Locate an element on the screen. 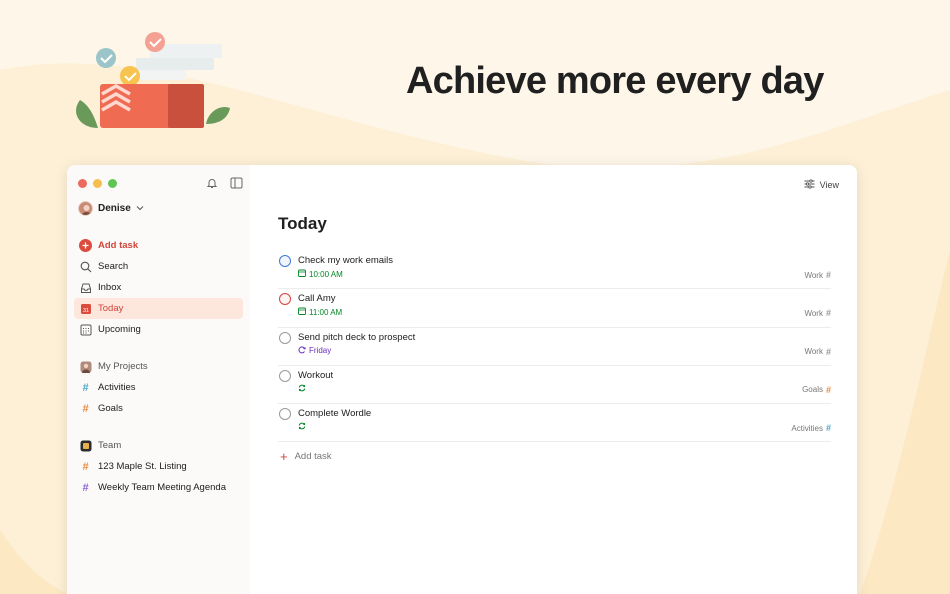 The height and width of the screenshot is (594, 950). window-controls is located at coordinates (97, 183).